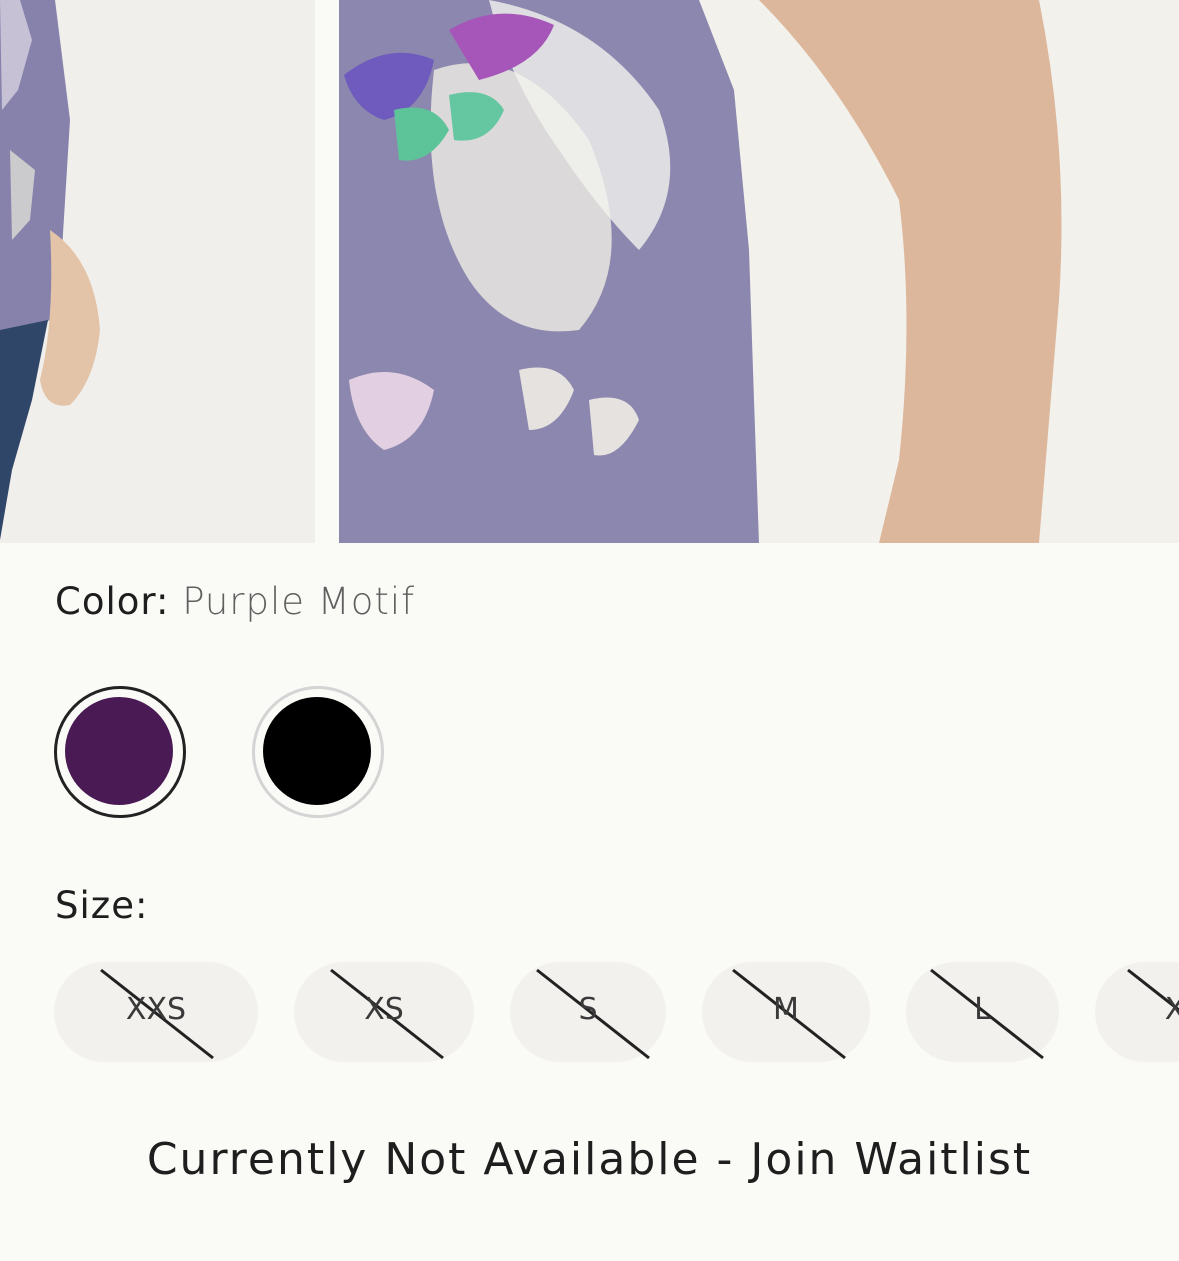 The width and height of the screenshot is (1179, 1261). I want to click on size-option-l: L, so click(982, 1012).